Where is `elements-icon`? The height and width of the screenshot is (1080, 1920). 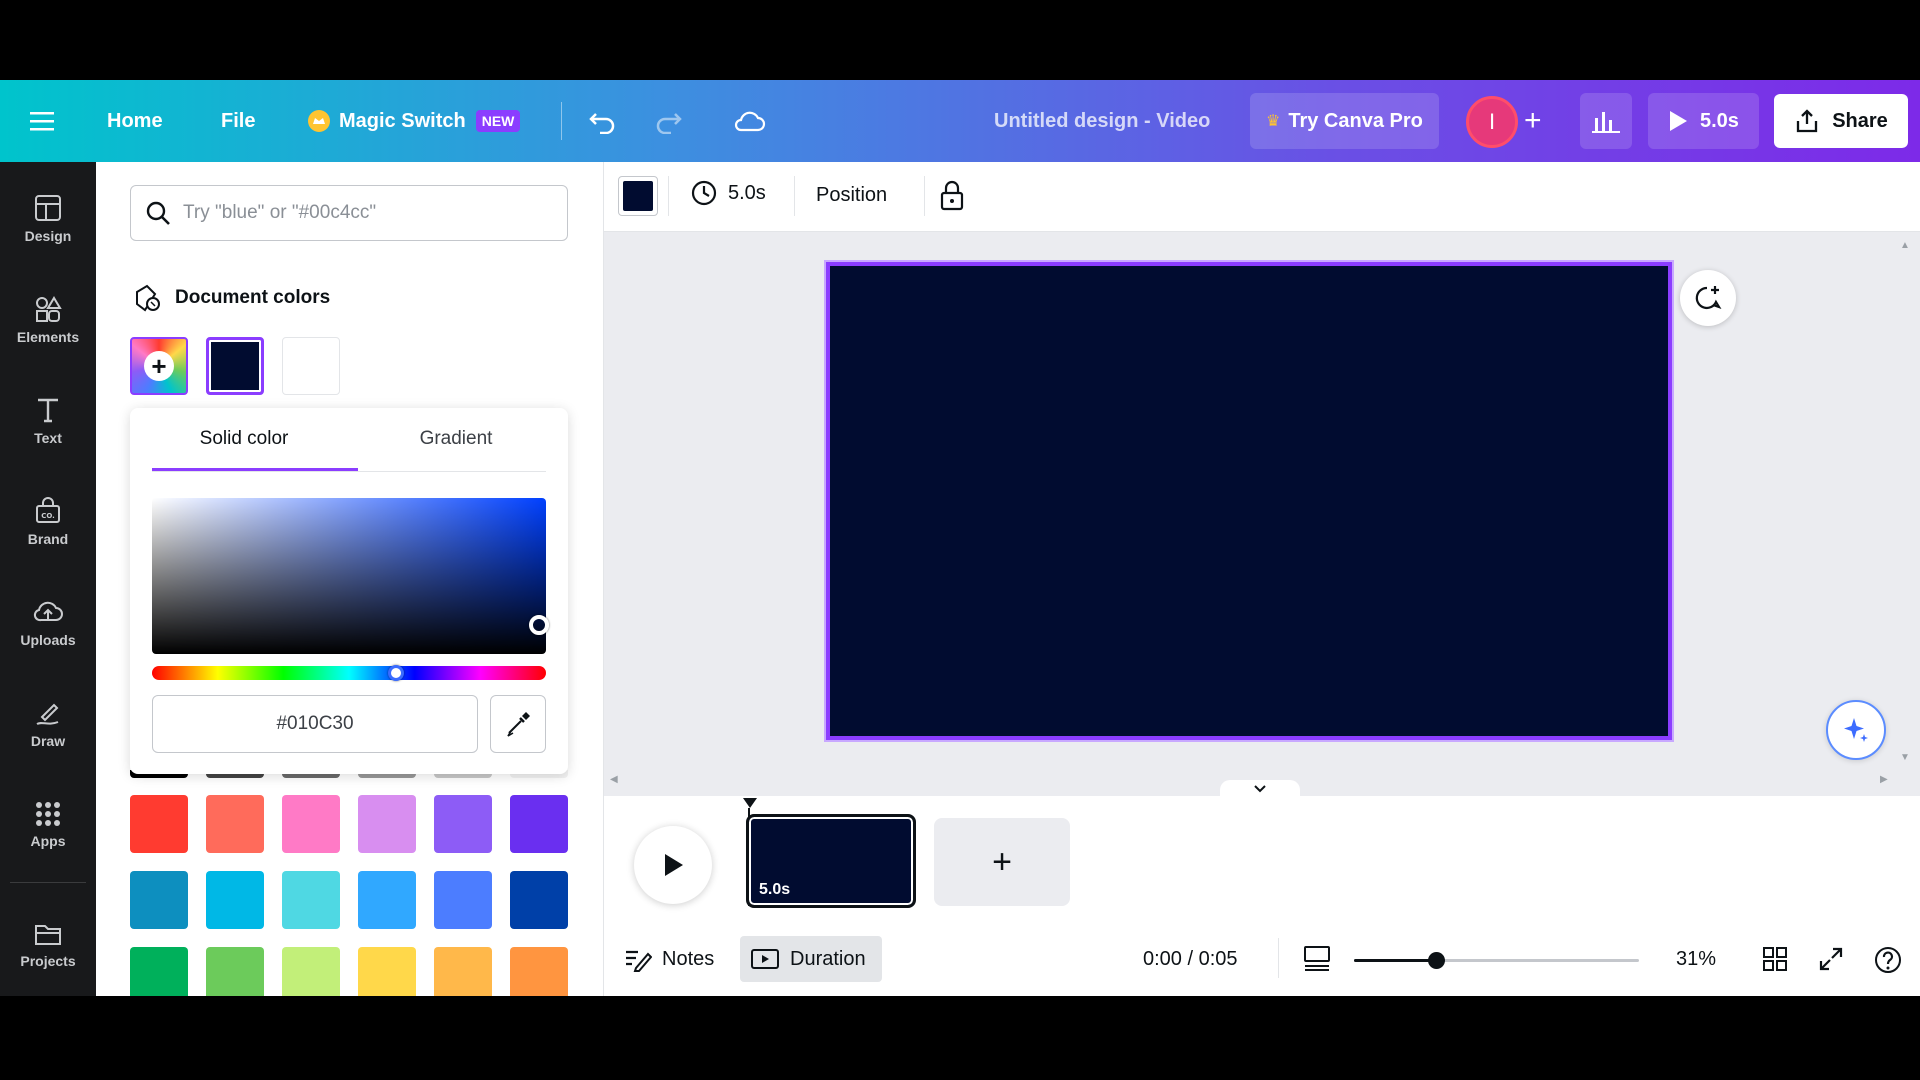 elements-icon is located at coordinates (49, 309).